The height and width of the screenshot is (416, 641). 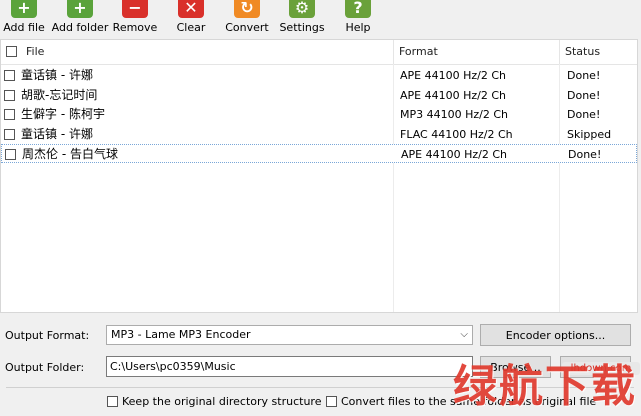 I want to click on remove-icon: −, so click(x=135, y=9).